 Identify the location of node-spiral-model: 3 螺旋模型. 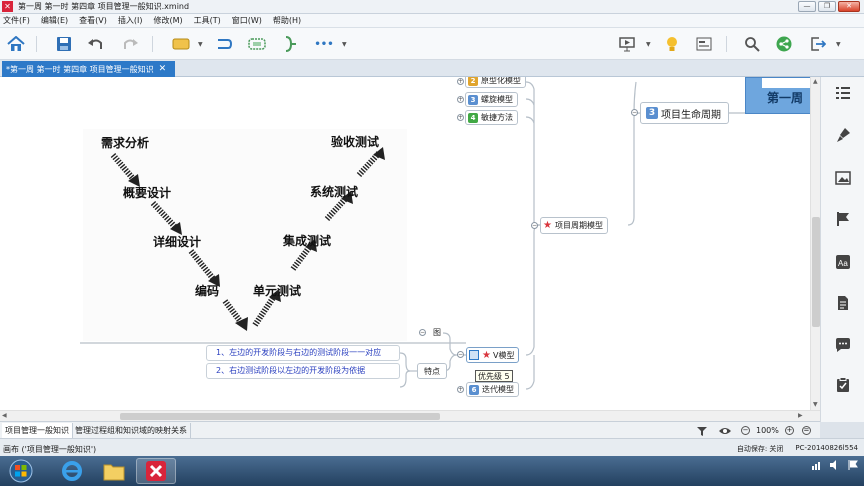
(491, 99).